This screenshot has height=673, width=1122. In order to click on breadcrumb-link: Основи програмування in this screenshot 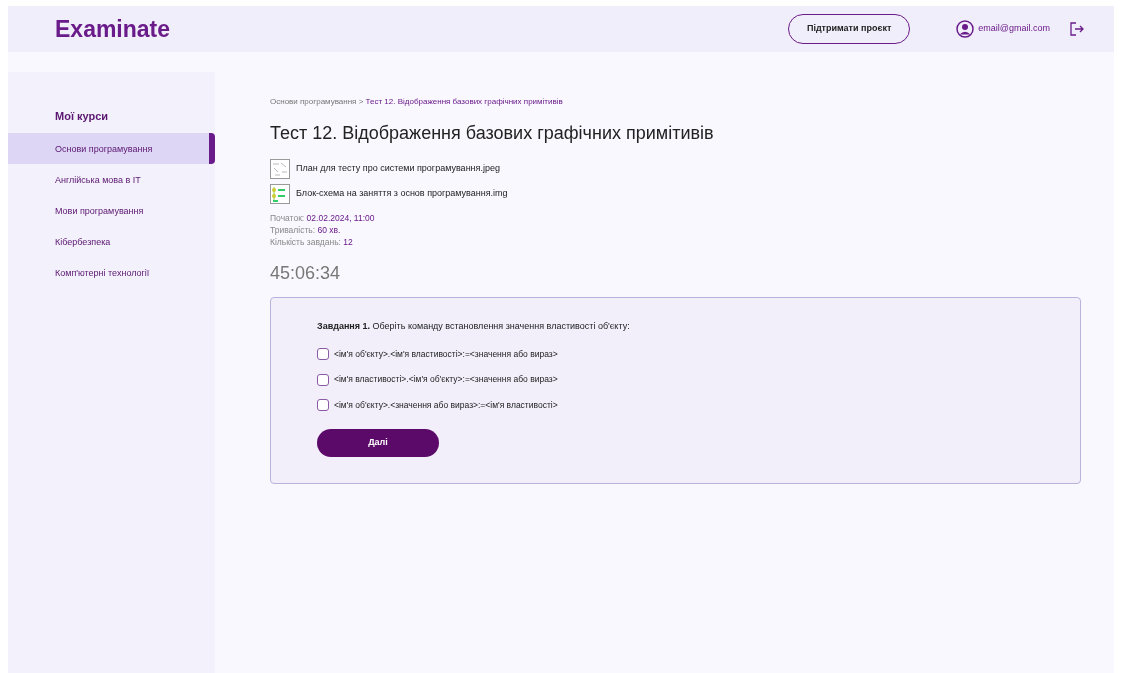, I will do `click(313, 101)`.